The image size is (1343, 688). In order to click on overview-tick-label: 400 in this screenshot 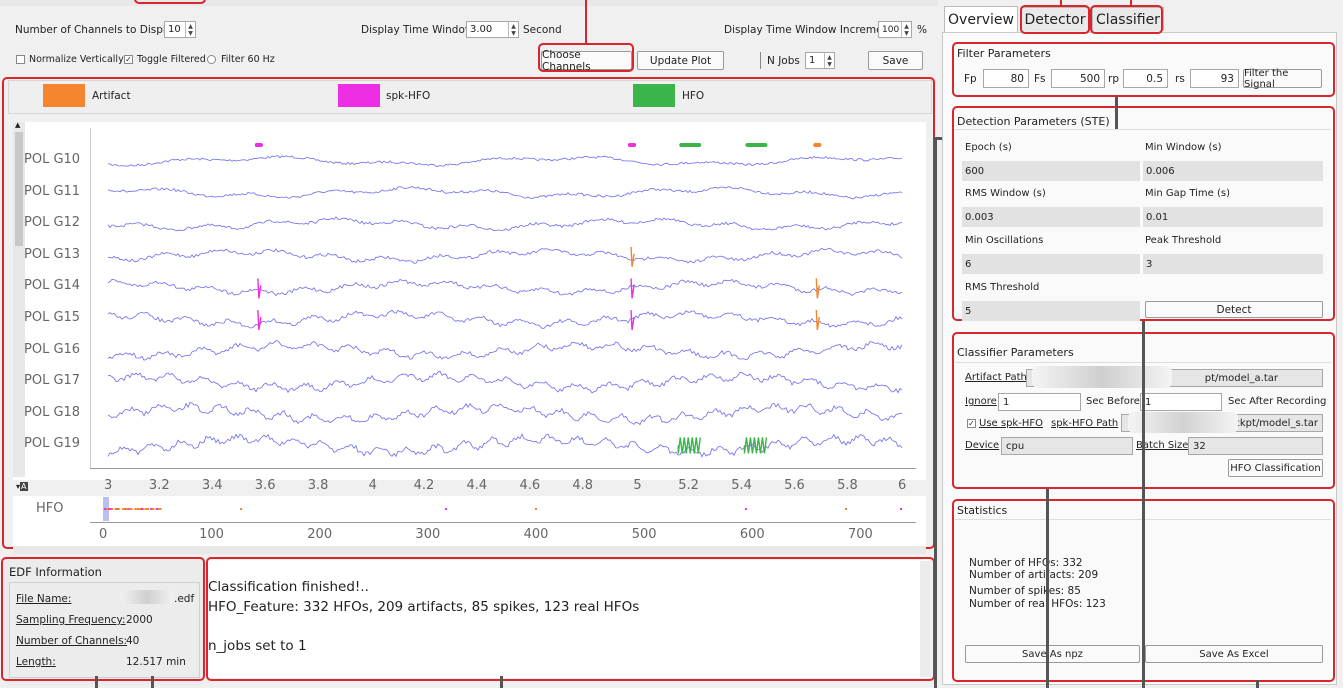, I will do `click(536, 534)`.